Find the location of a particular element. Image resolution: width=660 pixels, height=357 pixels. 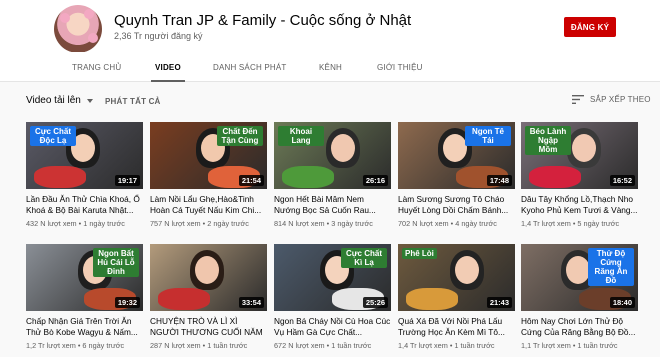

video-duration-badge: 18:40 is located at coordinates (622, 302).